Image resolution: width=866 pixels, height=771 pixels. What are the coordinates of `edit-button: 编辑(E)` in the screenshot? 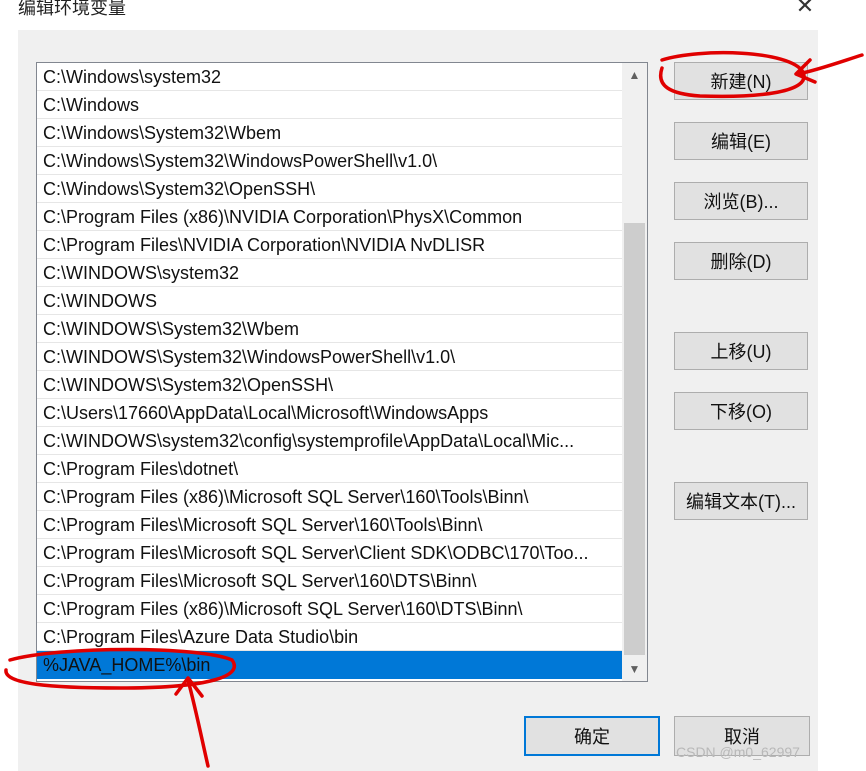 It's located at (741, 141).